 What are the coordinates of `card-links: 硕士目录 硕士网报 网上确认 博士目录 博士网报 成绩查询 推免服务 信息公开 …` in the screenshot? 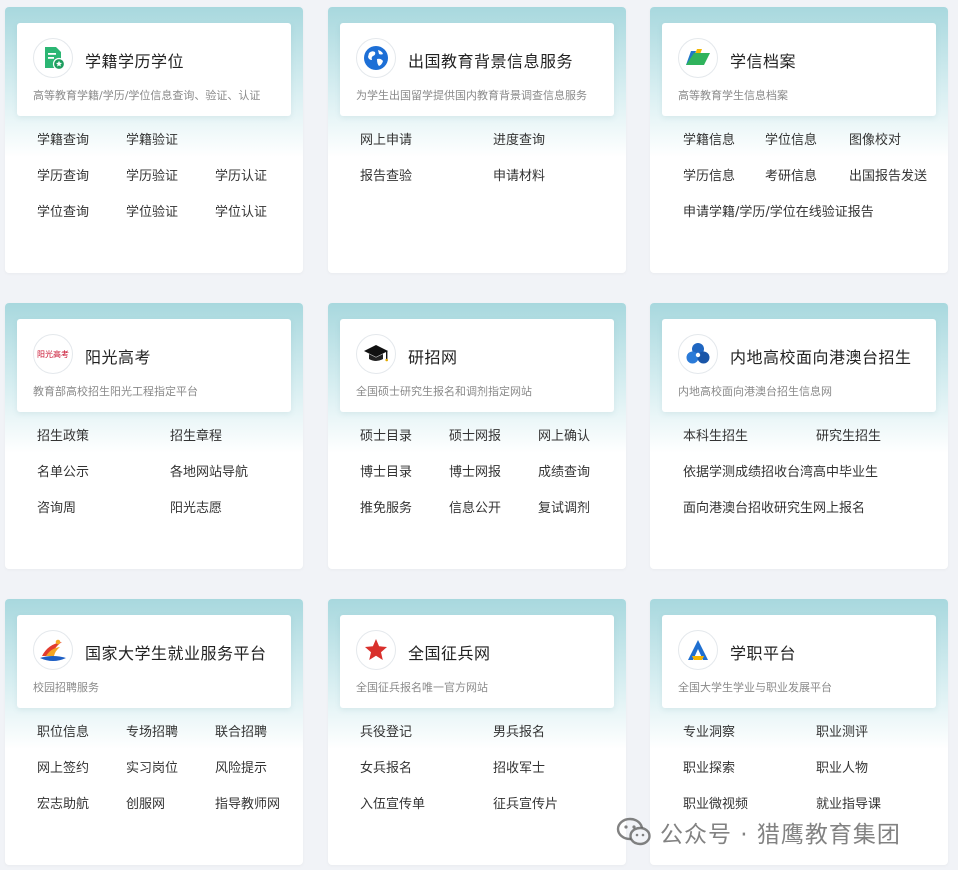 It's located at (488, 473).